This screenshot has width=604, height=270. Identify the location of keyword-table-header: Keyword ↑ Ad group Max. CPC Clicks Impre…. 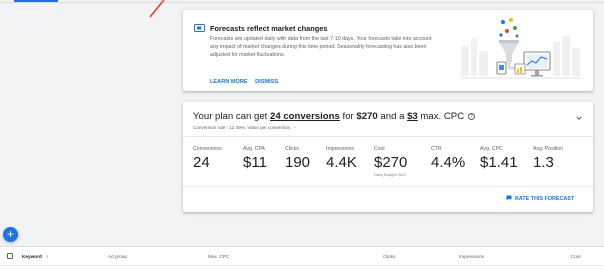
(302, 258).